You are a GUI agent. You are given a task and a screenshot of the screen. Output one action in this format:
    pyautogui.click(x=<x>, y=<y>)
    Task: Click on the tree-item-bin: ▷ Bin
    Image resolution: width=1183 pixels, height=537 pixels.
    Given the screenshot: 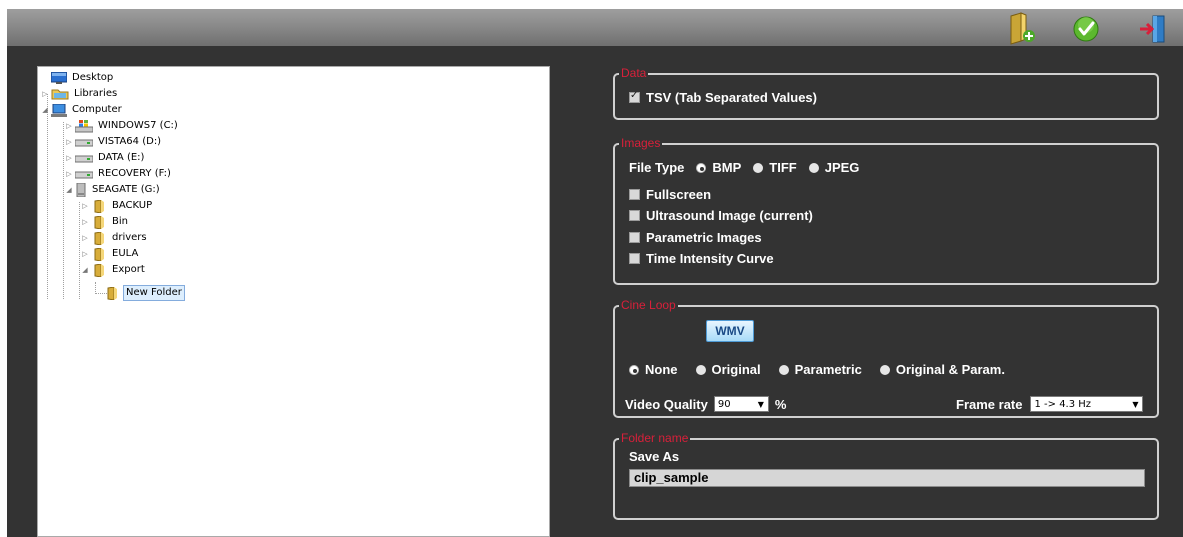 What is the action you would take?
    pyautogui.click(x=105, y=222)
    